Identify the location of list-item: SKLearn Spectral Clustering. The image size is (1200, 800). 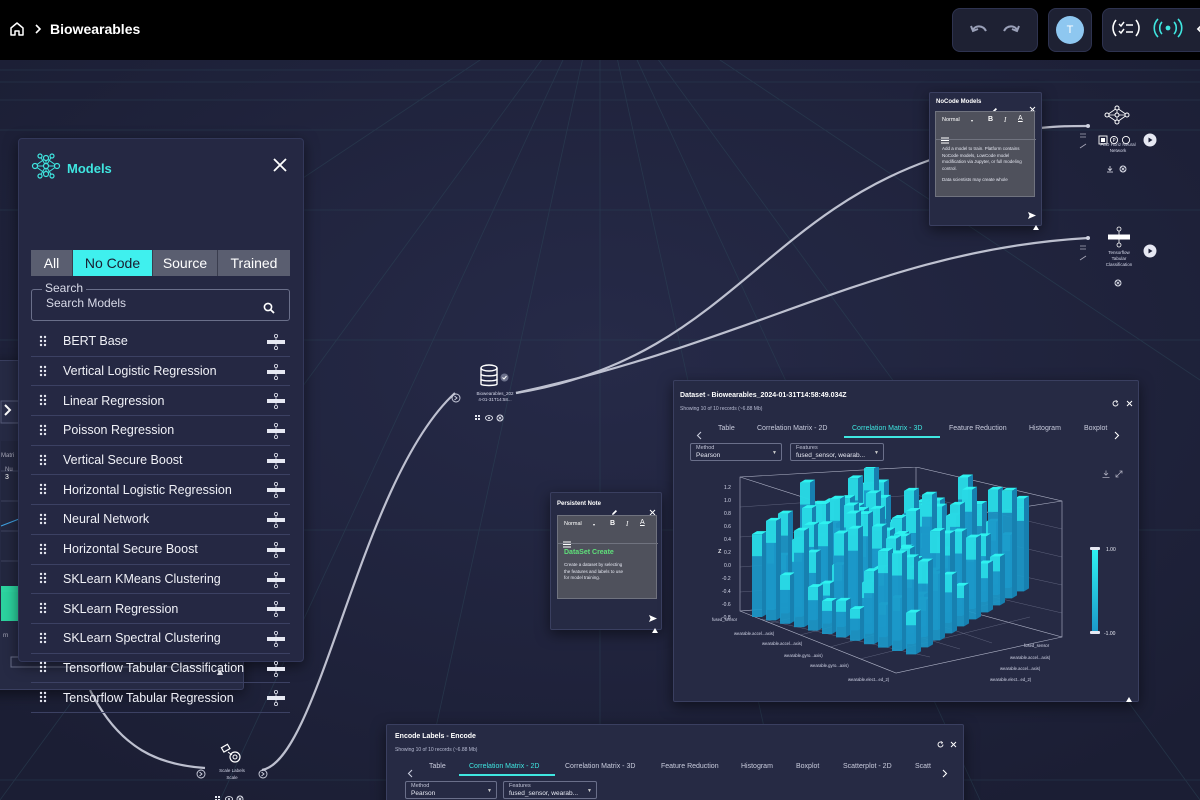
(160, 639).